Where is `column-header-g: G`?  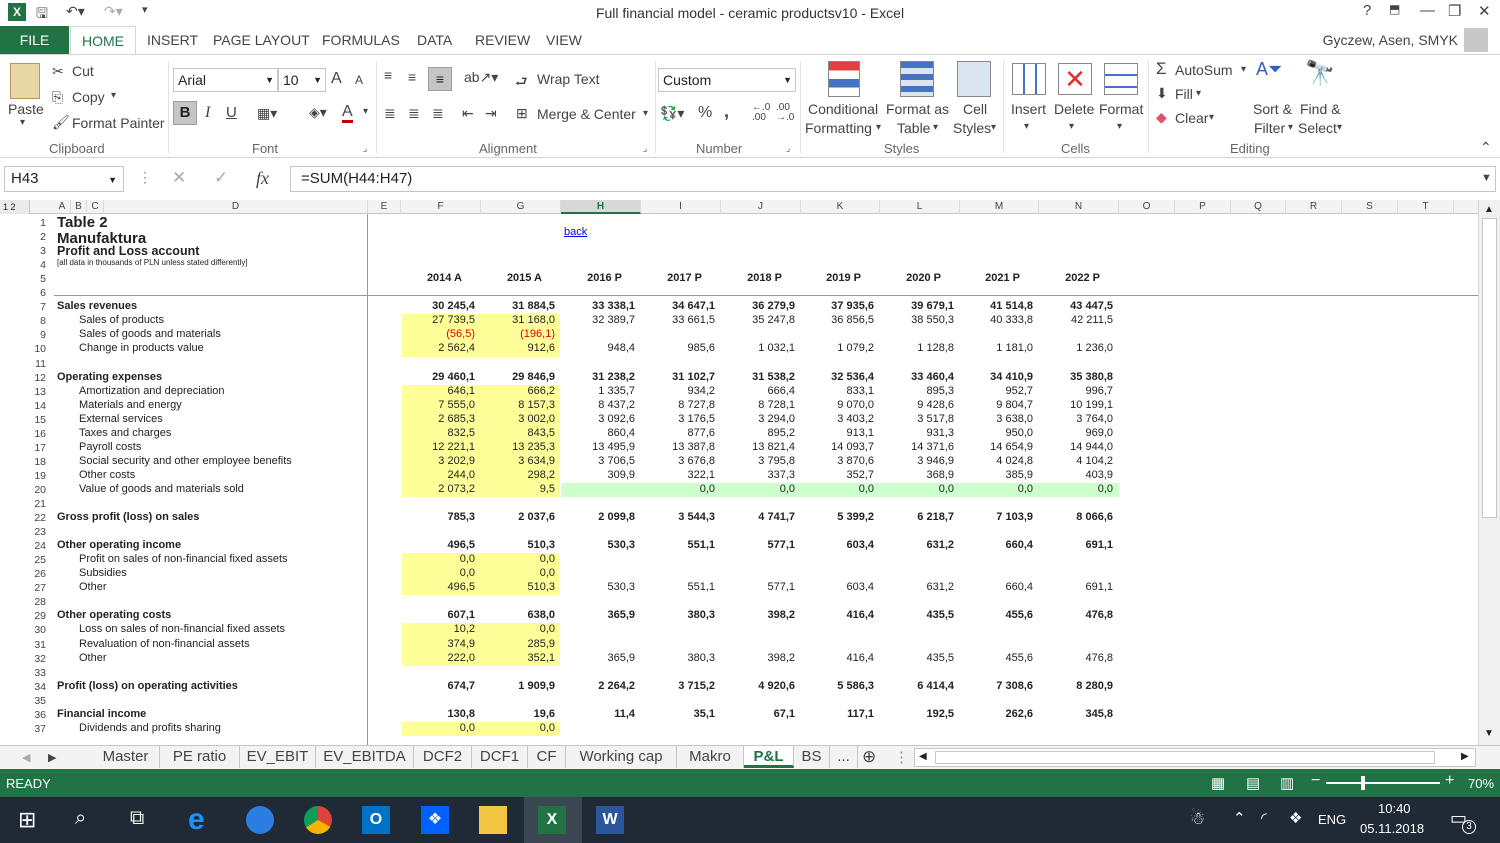
column-header-g: G is located at coordinates (521, 207).